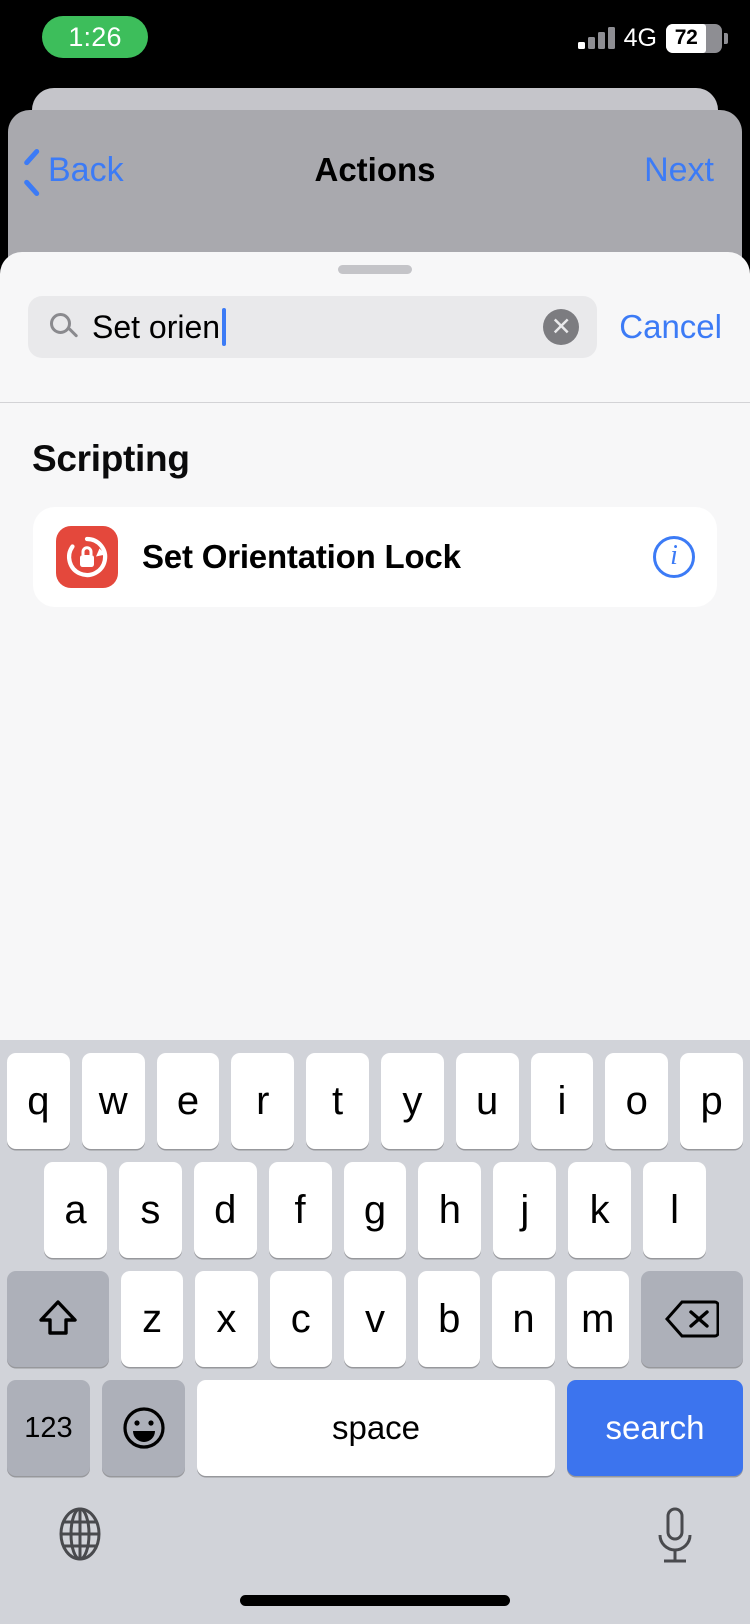 This screenshot has width=750, height=1624. I want to click on key-s: s, so click(150, 1210).